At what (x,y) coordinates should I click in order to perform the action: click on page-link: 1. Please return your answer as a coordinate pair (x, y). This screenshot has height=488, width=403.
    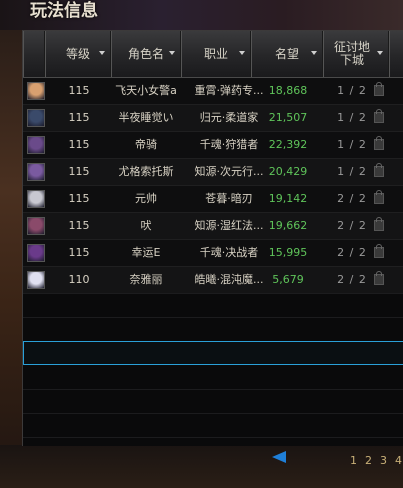
    Looking at the image, I should click on (353, 460).